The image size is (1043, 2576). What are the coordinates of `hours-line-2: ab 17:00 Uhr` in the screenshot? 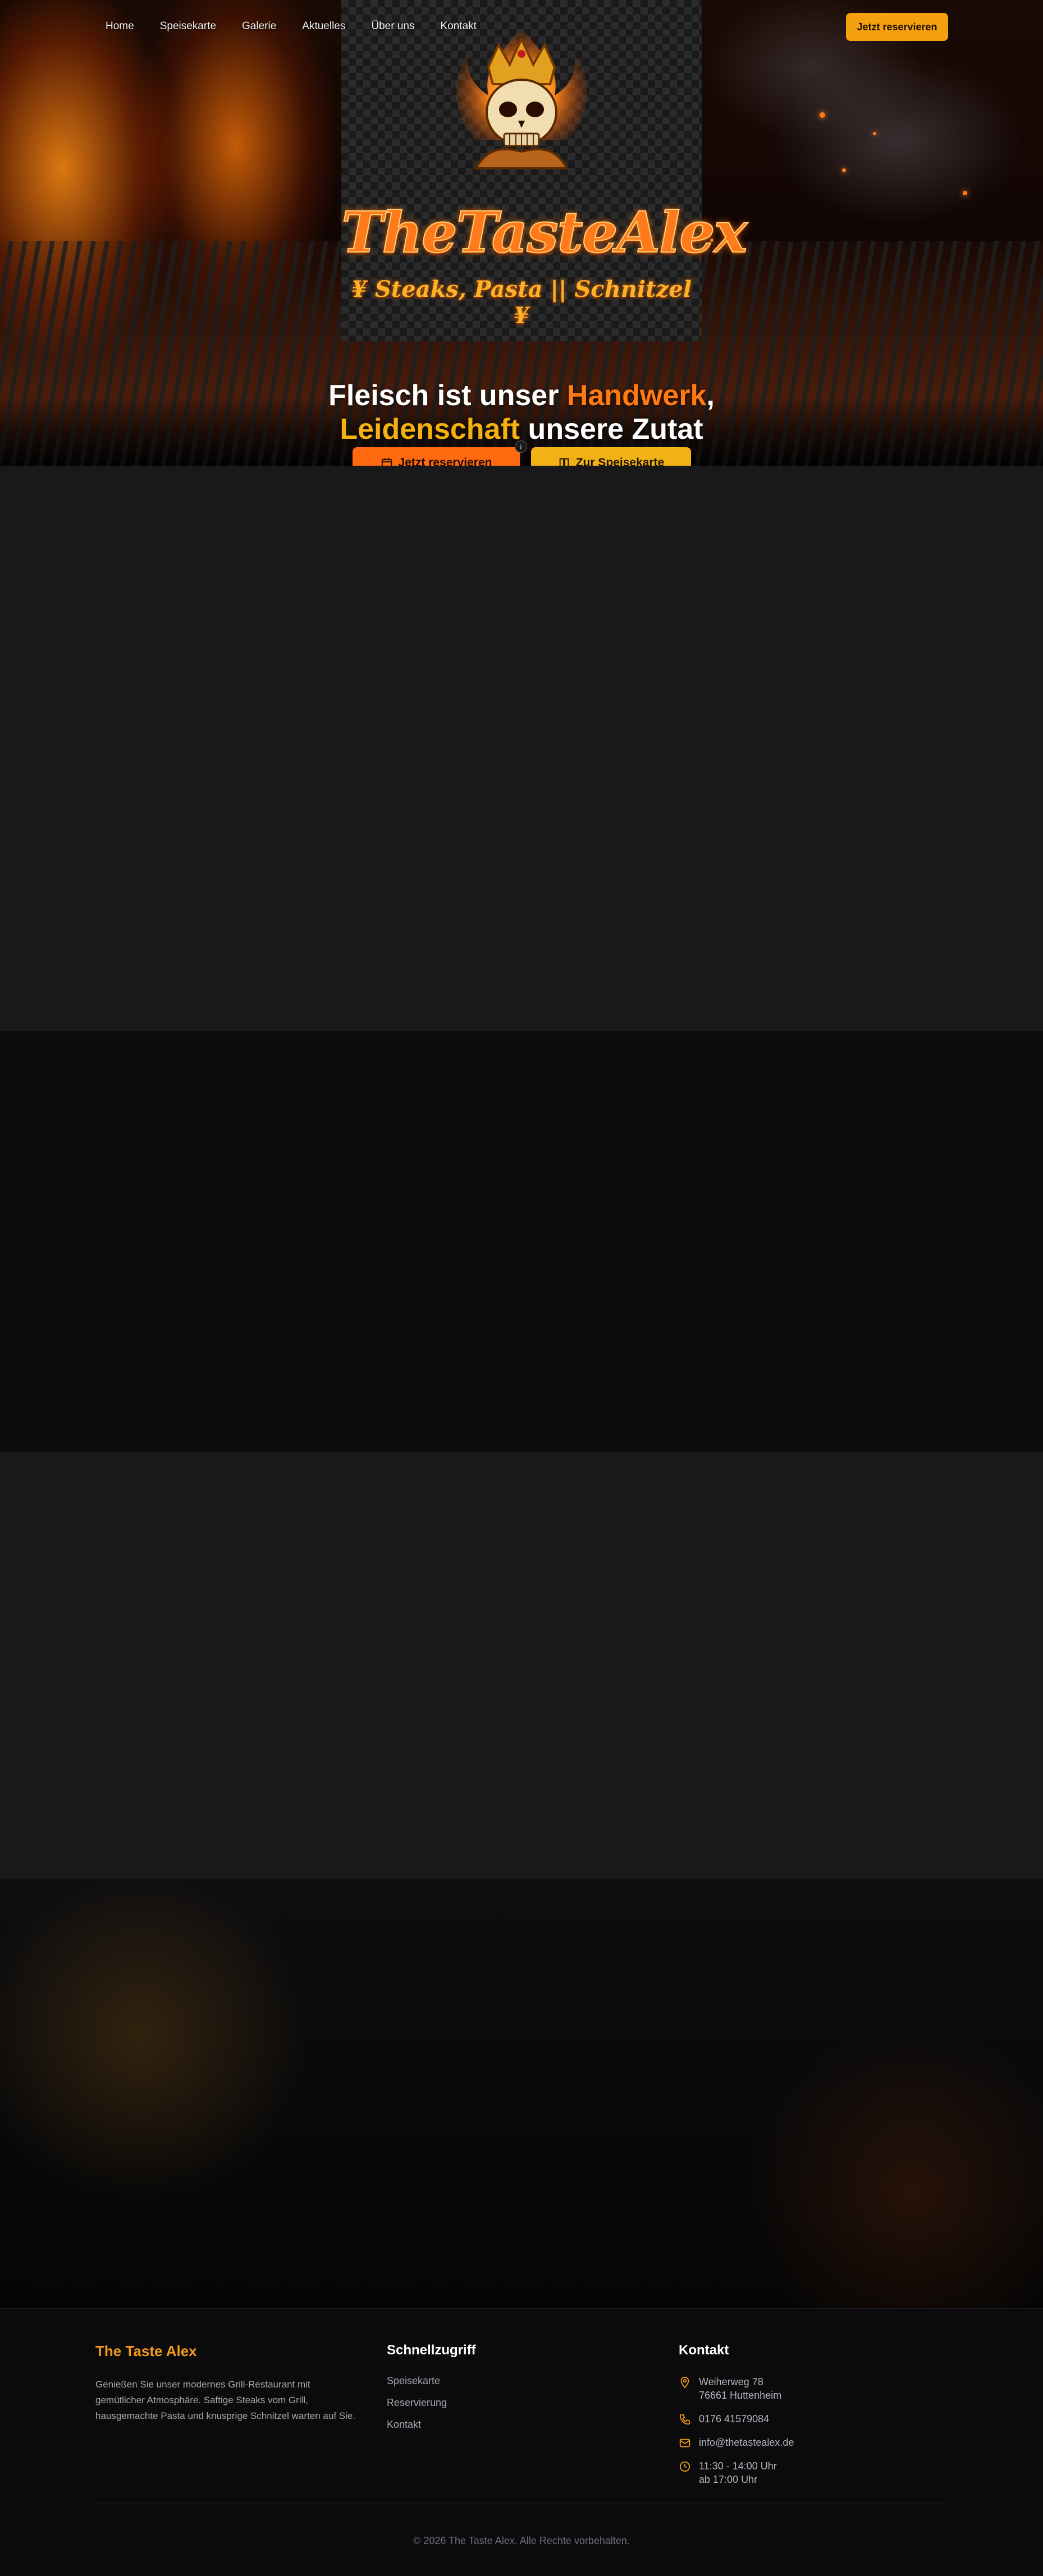 It's located at (728, 2479).